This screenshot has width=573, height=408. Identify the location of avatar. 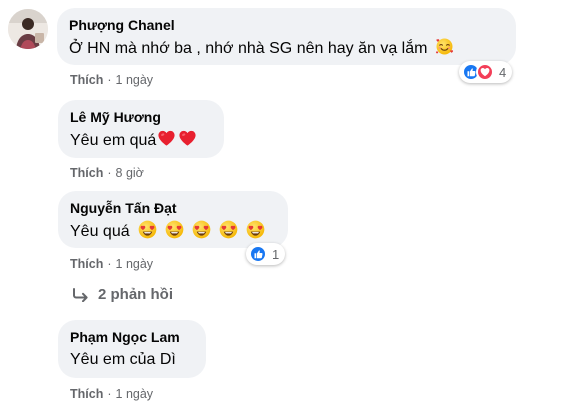
(28, 29).